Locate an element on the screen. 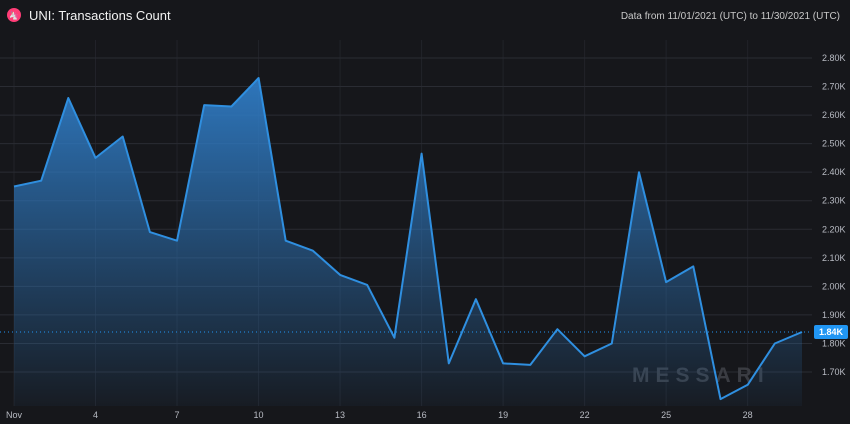 Image resolution: width=850 pixels, height=424 pixels. y-tick-label: 2.10K is located at coordinates (834, 258).